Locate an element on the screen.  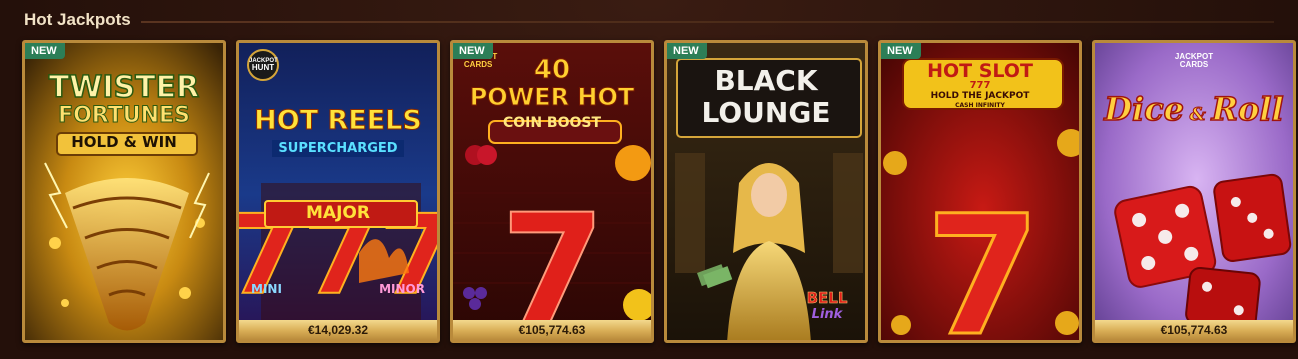
jackpot-cards-logo: JACKPOT CARDS is located at coordinates (1194, 61).